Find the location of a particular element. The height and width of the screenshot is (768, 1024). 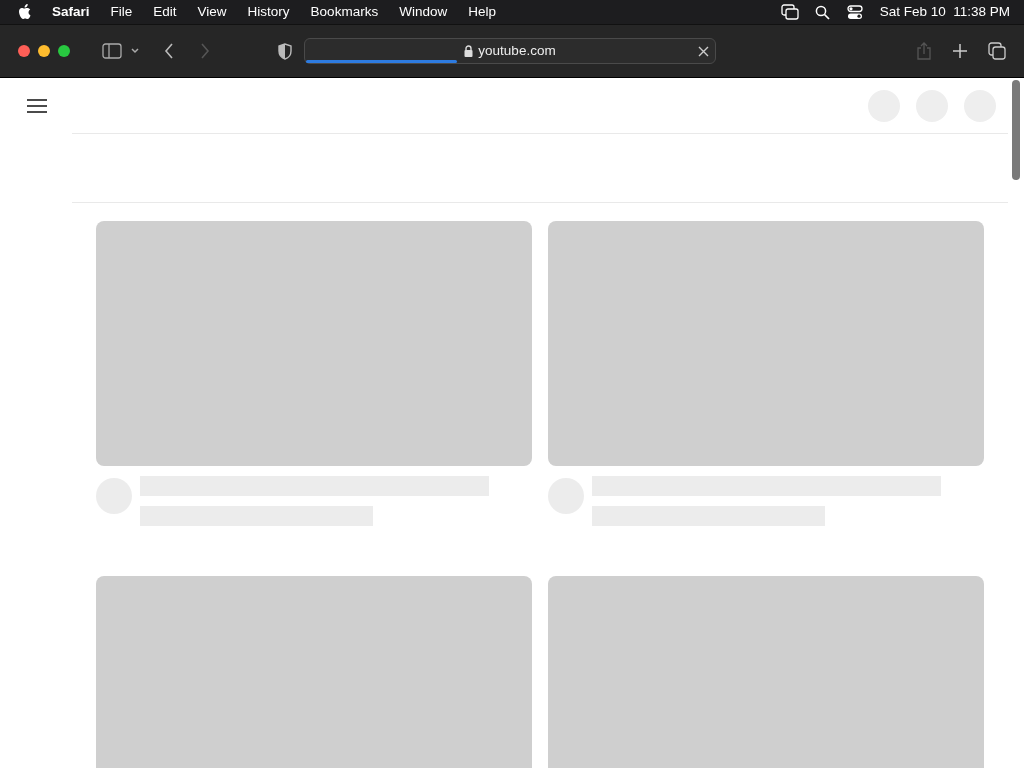

address-bar: youtube.com is located at coordinates (510, 51).